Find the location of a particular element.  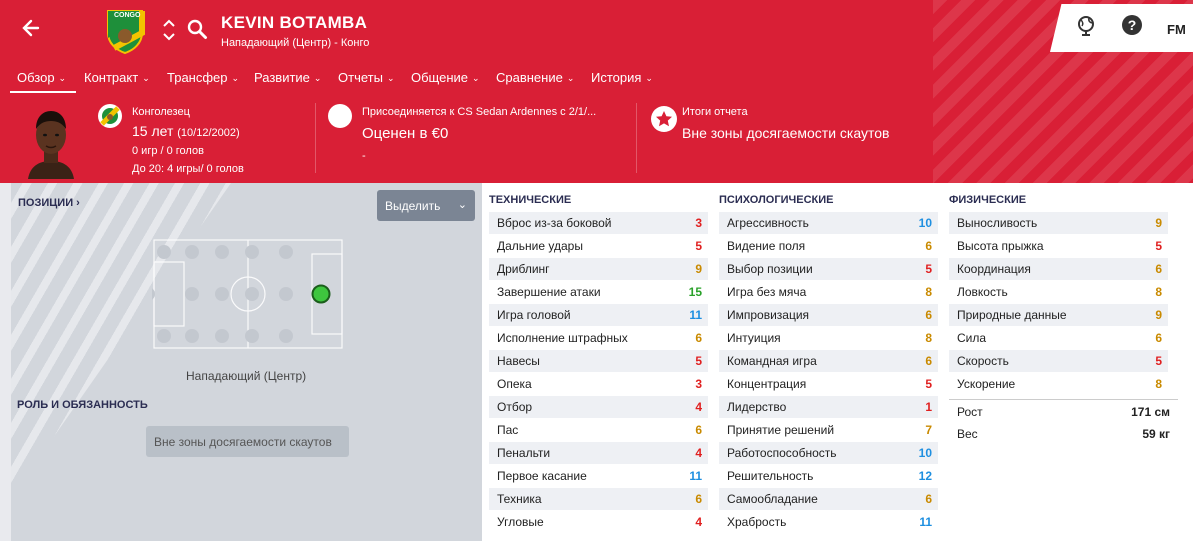

attribute-row: Агрессивность 10 is located at coordinates (828, 223).